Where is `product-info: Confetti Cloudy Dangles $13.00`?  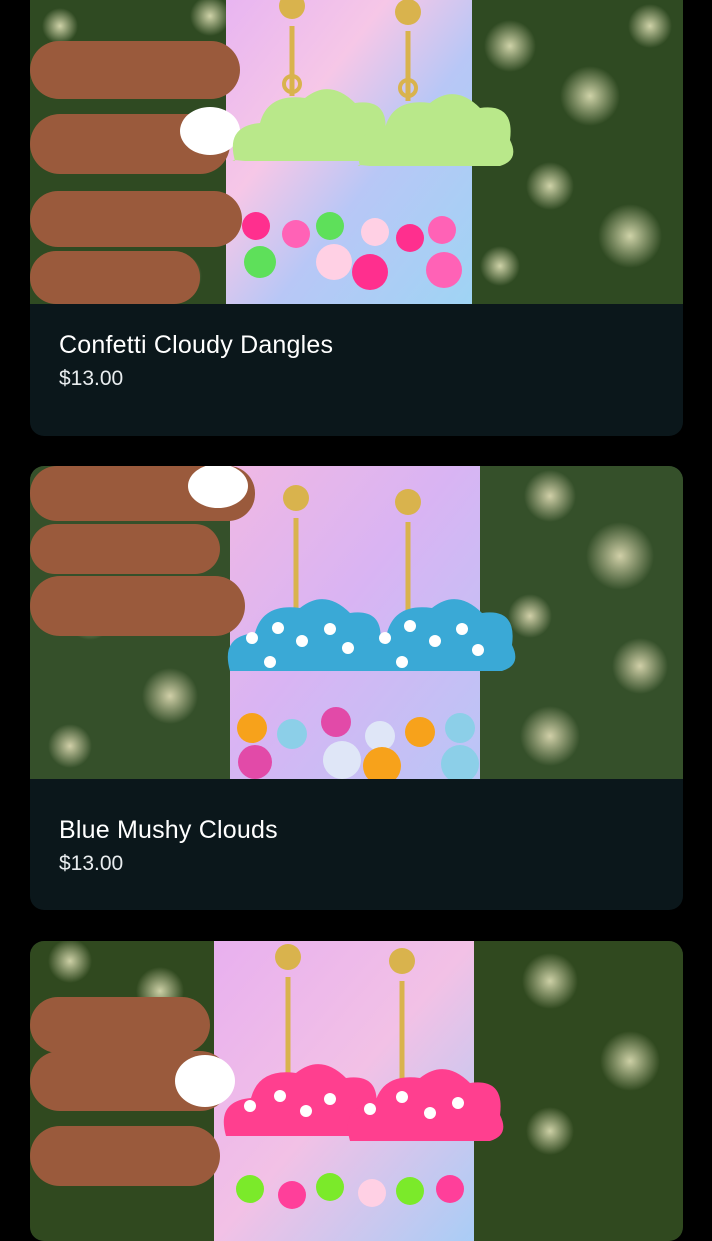 product-info: Confetti Cloudy Dangles $13.00 is located at coordinates (356, 348).